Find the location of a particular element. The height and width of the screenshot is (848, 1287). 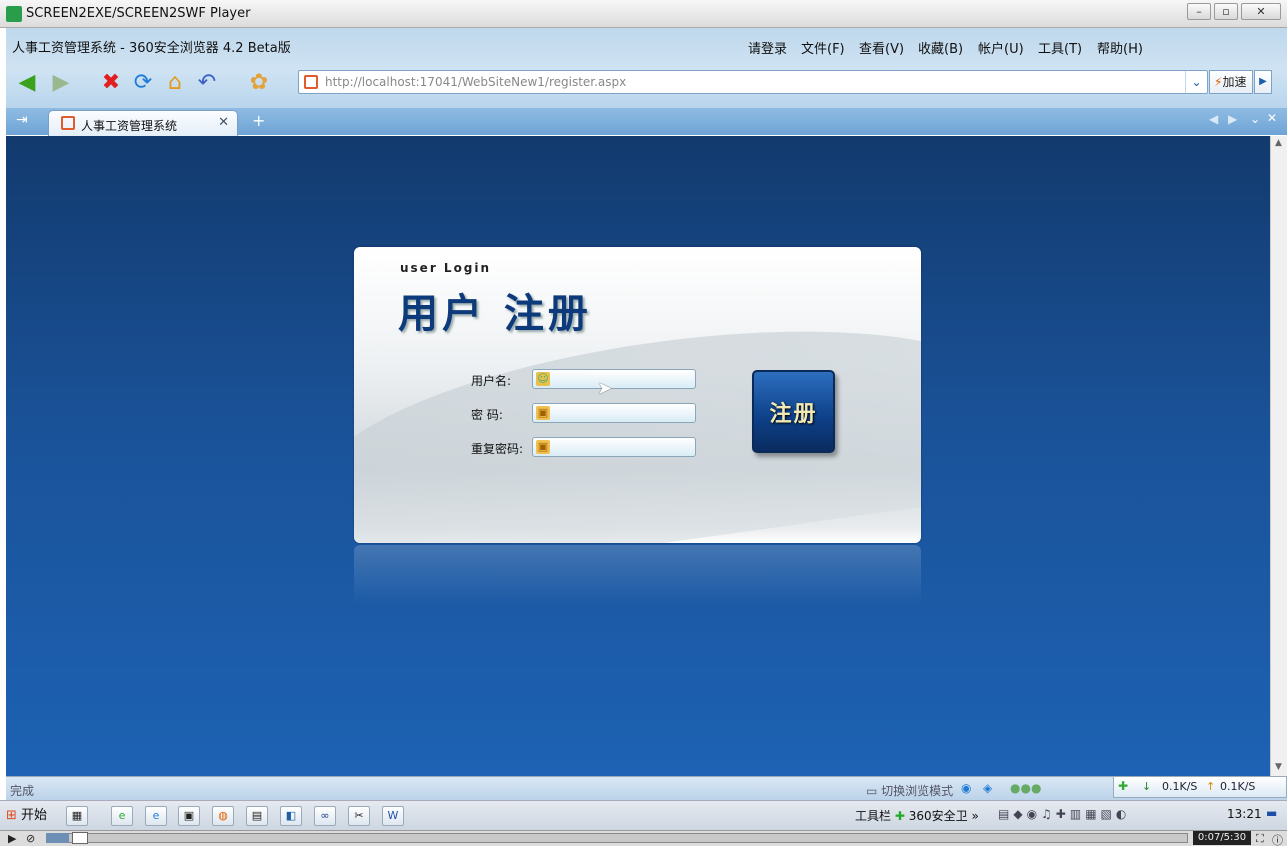

new-tab-icon: + is located at coordinates (258, 120).